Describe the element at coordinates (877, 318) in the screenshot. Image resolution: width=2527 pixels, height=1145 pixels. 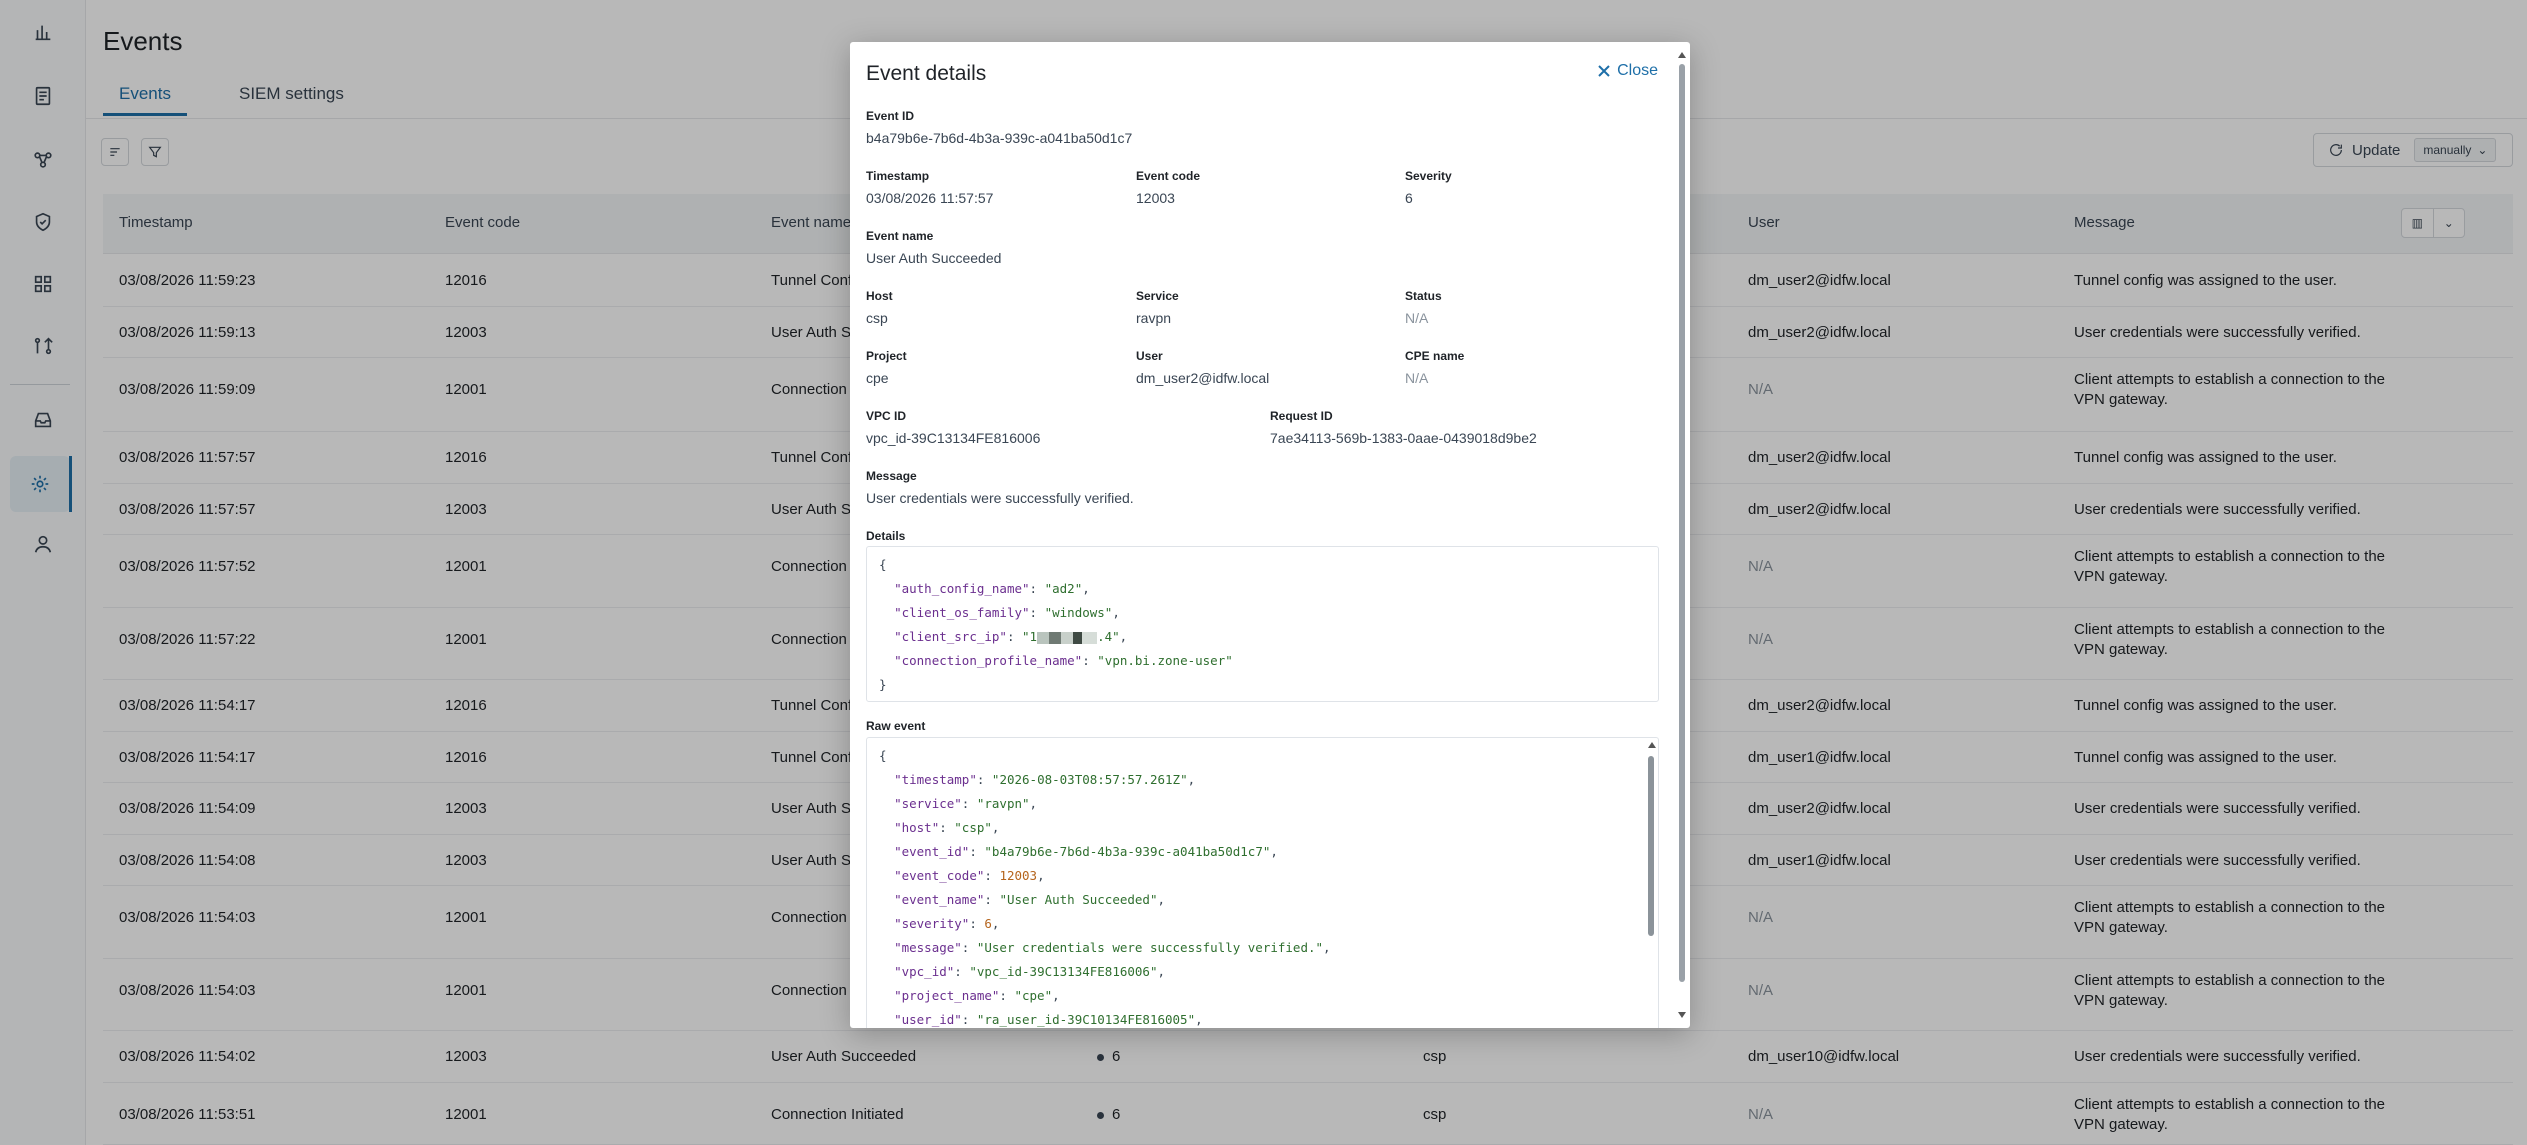
I see `host-value: csp` at that location.